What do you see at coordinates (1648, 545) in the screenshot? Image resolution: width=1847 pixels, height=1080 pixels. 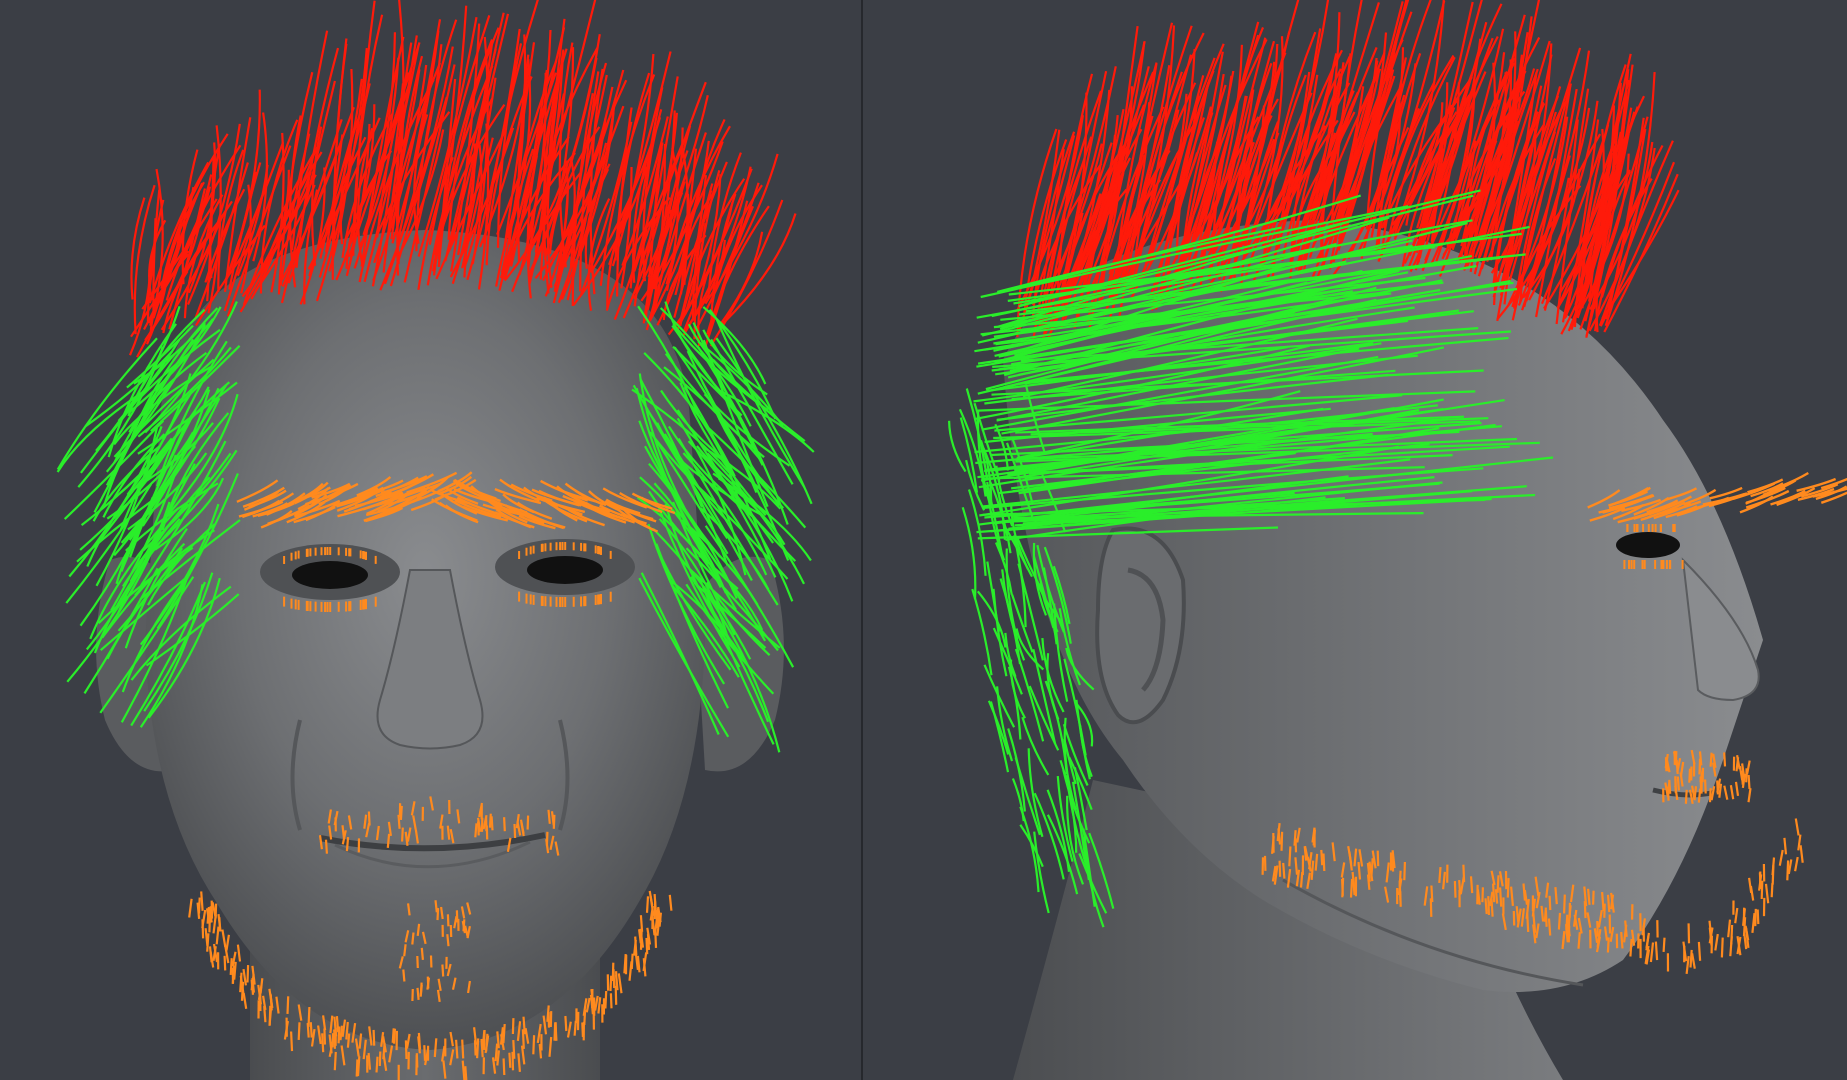 I see `eye-hole-side` at bounding box center [1648, 545].